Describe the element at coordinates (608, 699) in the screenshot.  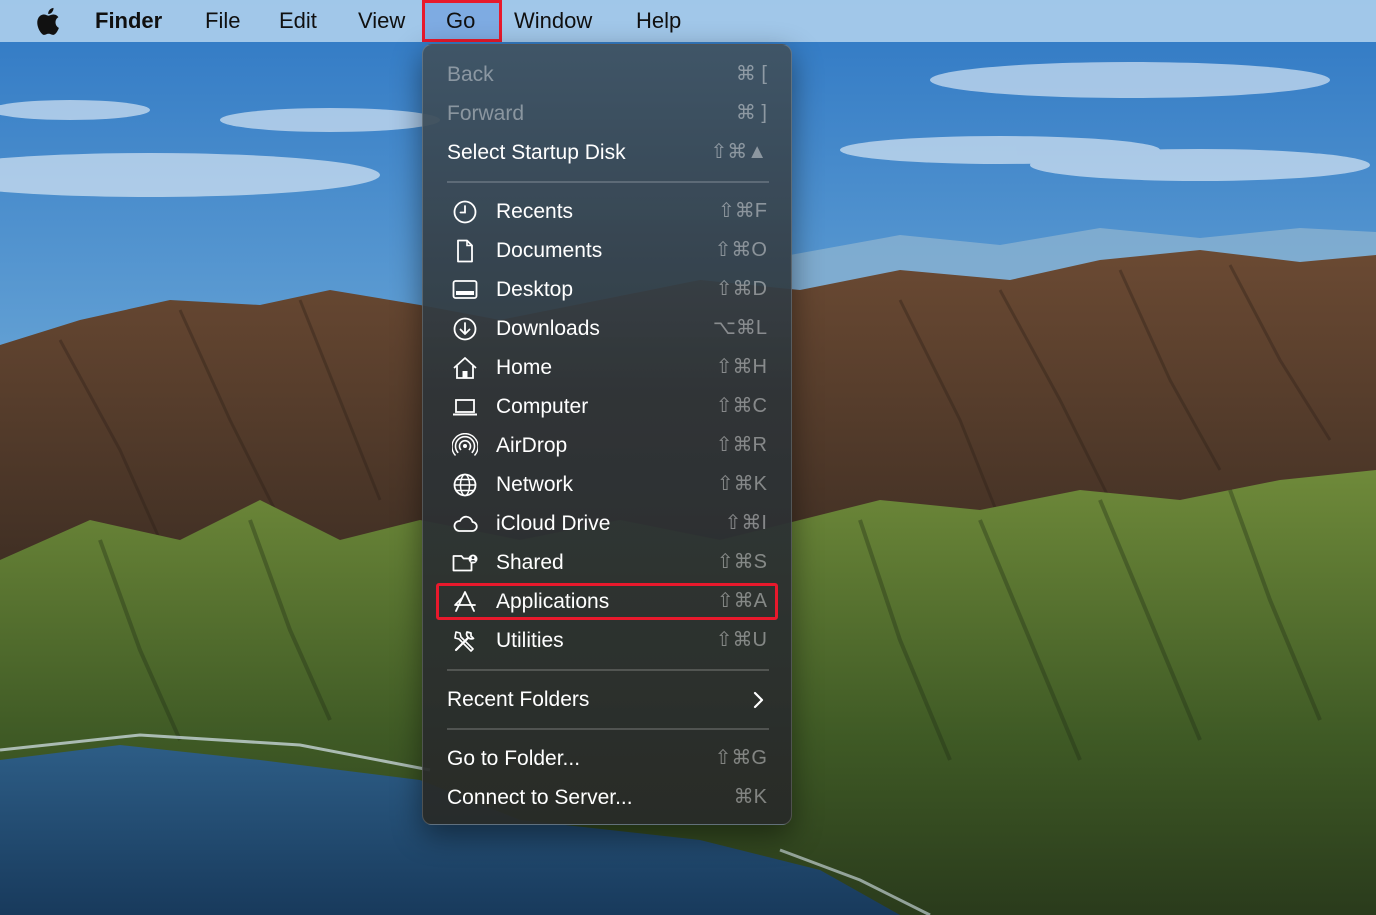
I see `menu-item-recent-folders: Recent Folders` at that location.